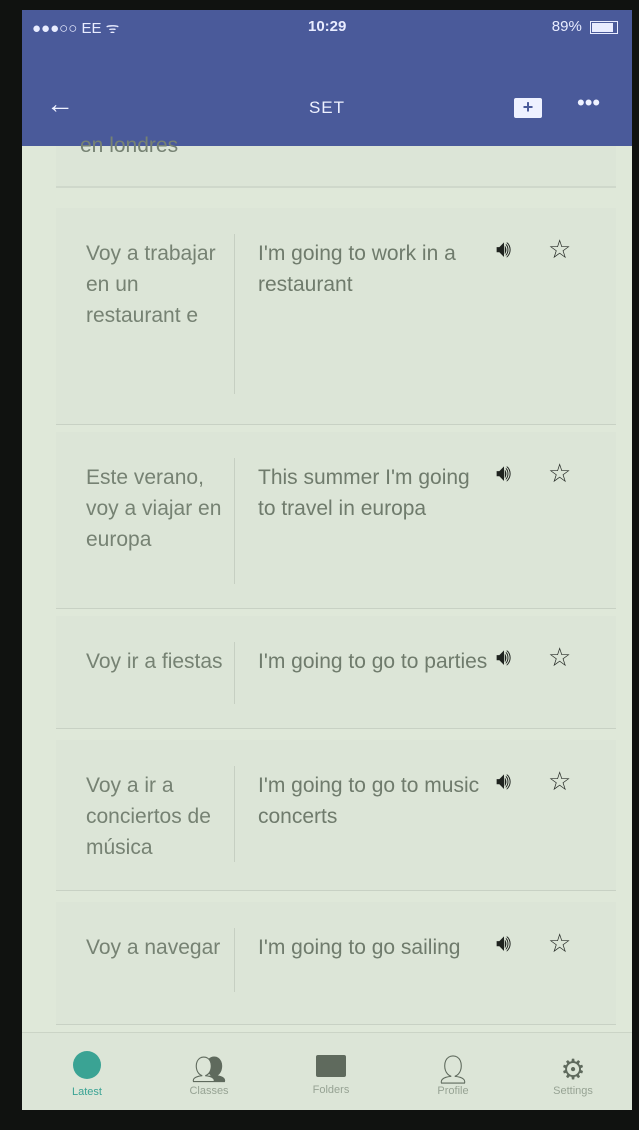  What do you see at coordinates (87, 1092) in the screenshot?
I see `tab-label: Latest` at bounding box center [87, 1092].